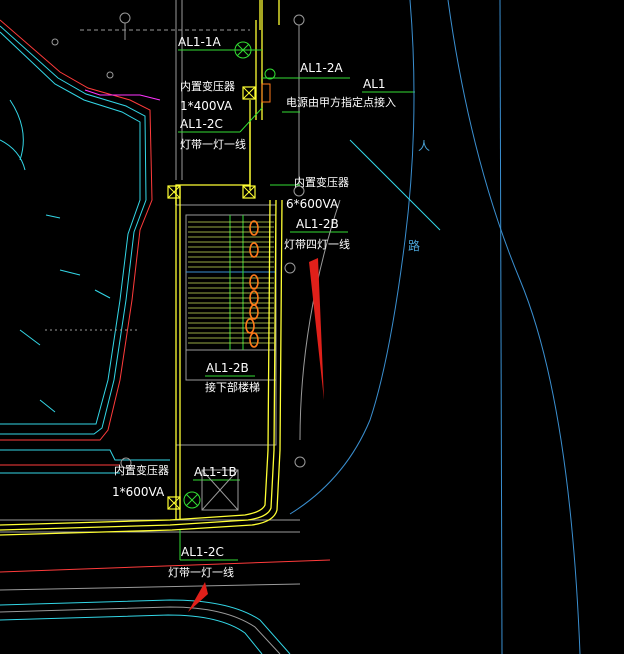 Image resolution: width=624 pixels, height=654 pixels. What do you see at coordinates (232, 387) in the screenshot?
I see `label-stair-note: 接下部楼梯` at bounding box center [232, 387].